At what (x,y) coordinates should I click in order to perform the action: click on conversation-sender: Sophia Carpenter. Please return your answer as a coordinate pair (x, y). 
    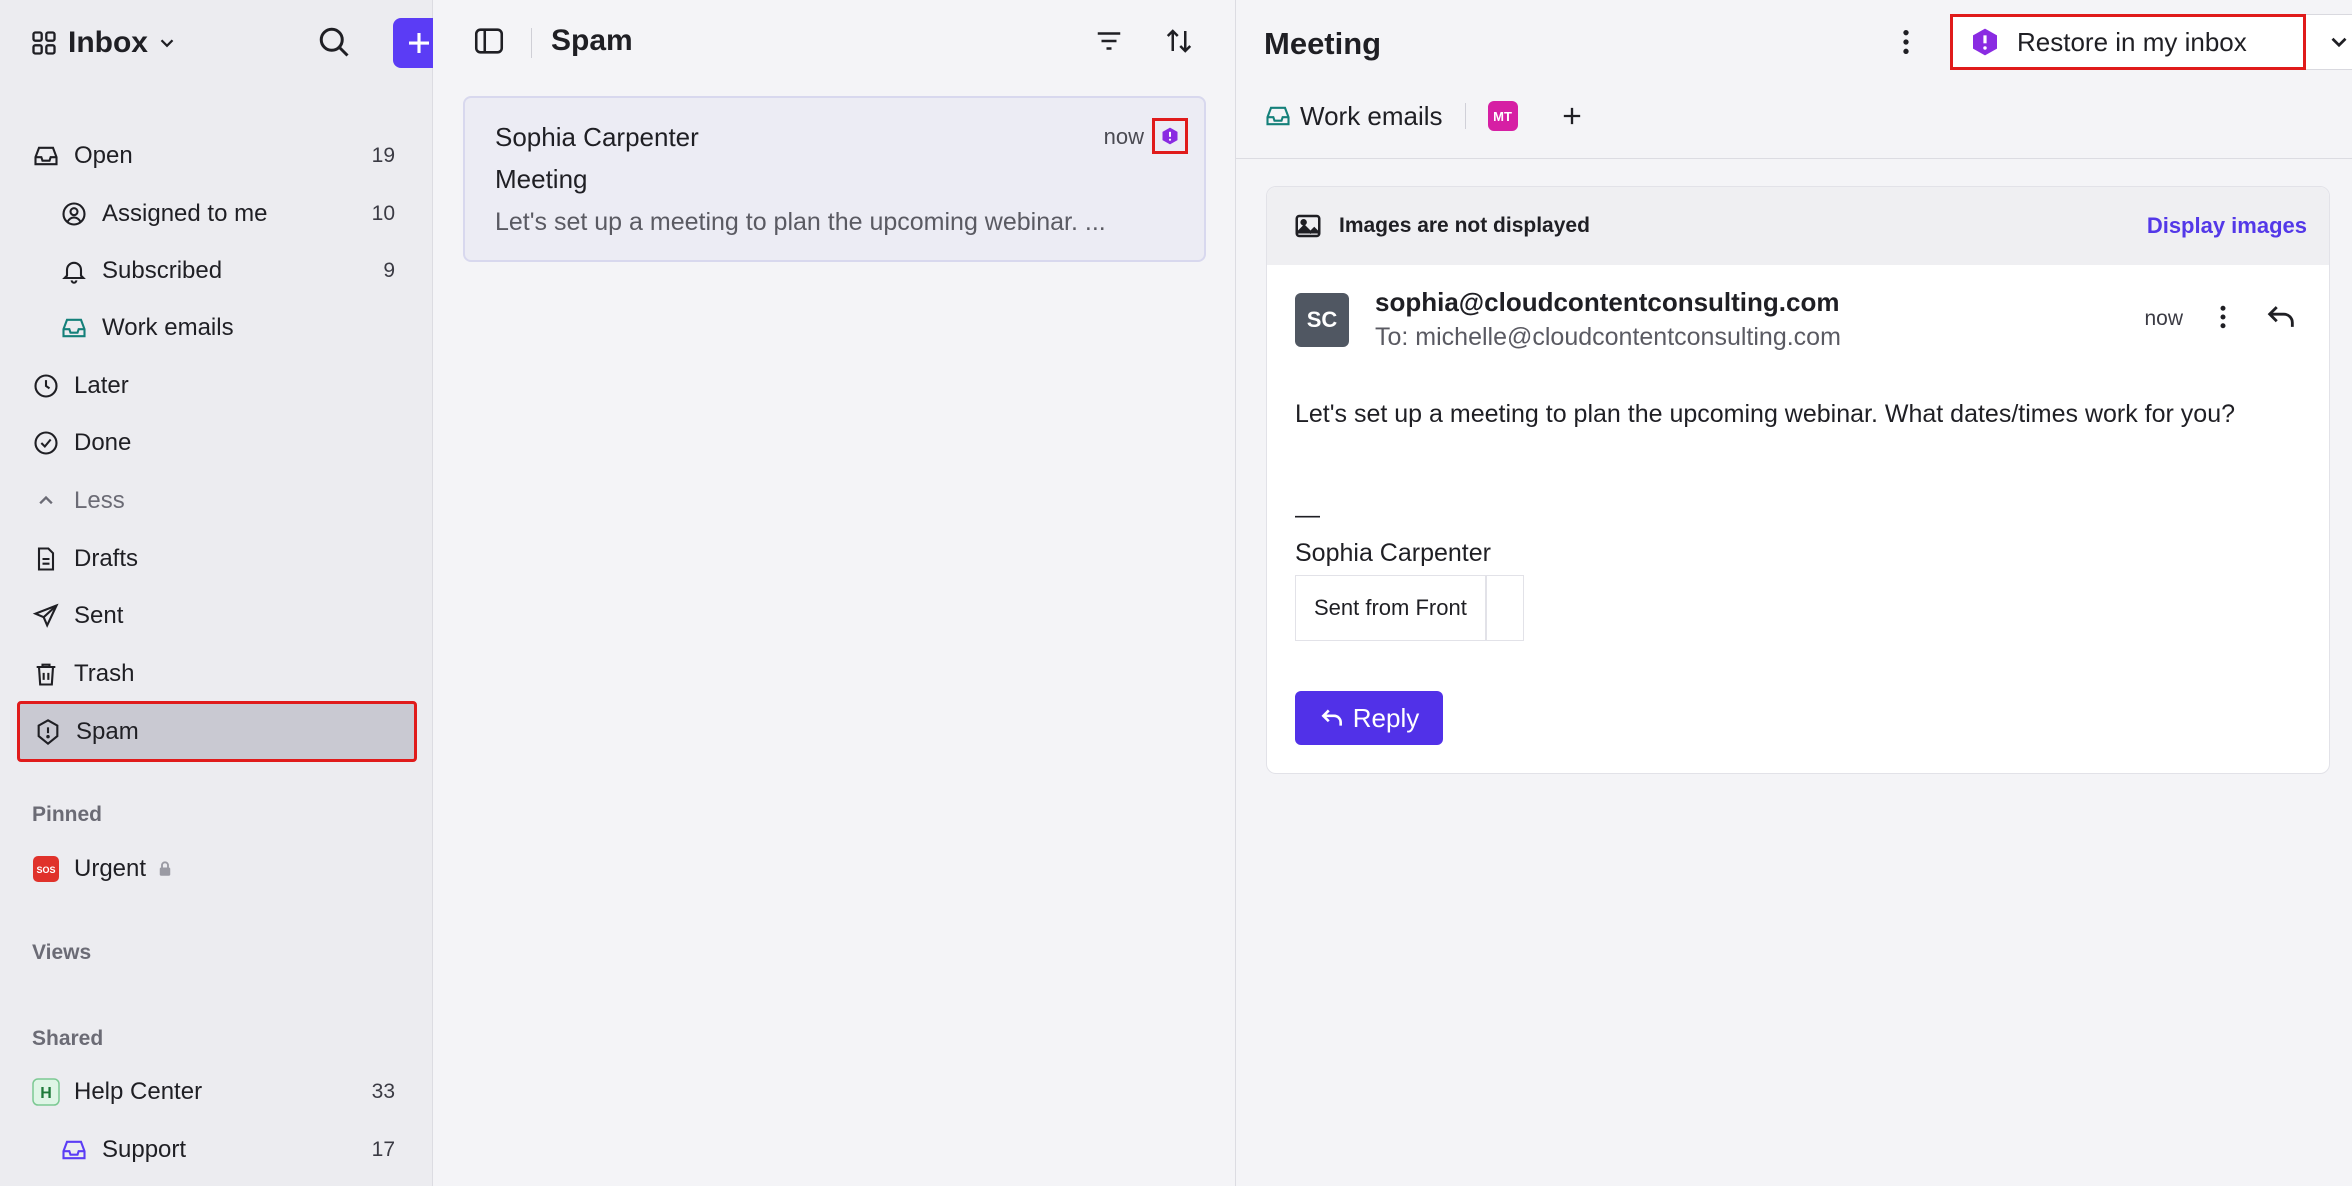
    Looking at the image, I should click on (597, 137).